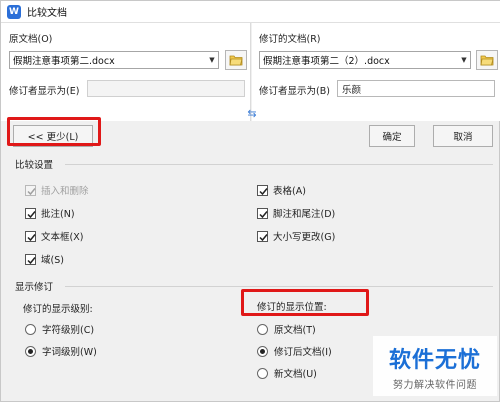 The width and height of the screenshot is (500, 402). I want to click on checkbox-case-changes: 大小写更改(G), so click(296, 236).